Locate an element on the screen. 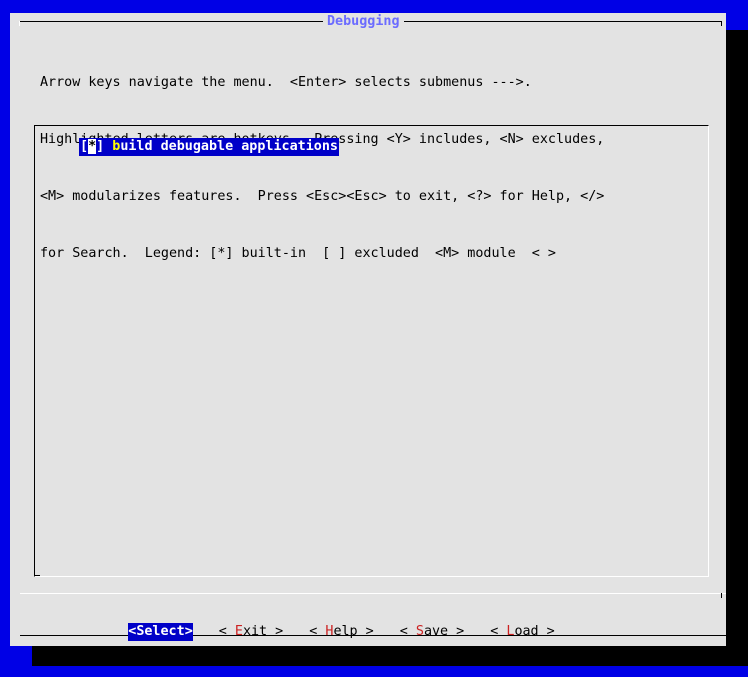 Image resolution: width=748 pixels, height=677 pixels. item-bracket-close: ] is located at coordinates (104, 146).